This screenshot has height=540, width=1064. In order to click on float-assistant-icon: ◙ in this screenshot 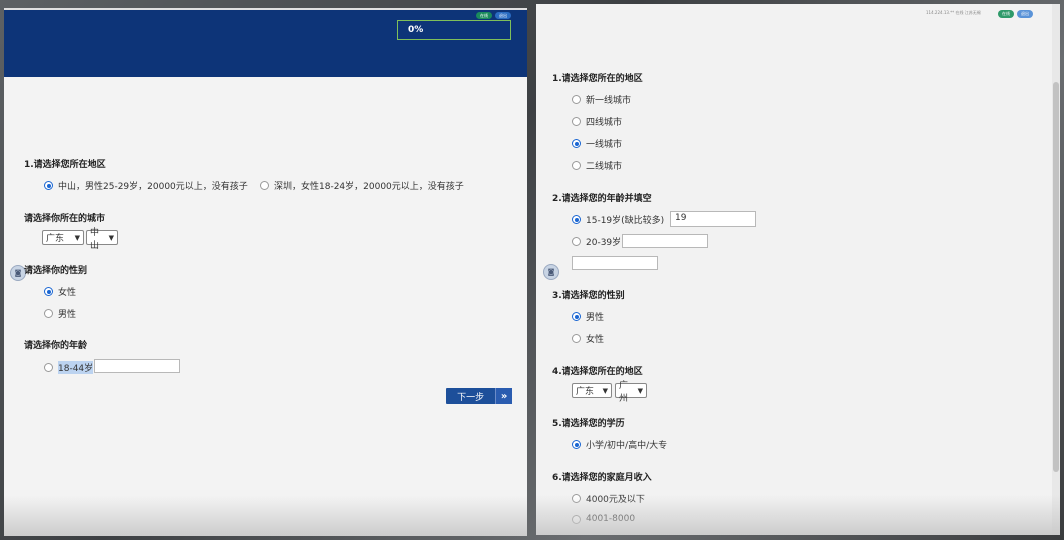, I will do `click(551, 272)`.